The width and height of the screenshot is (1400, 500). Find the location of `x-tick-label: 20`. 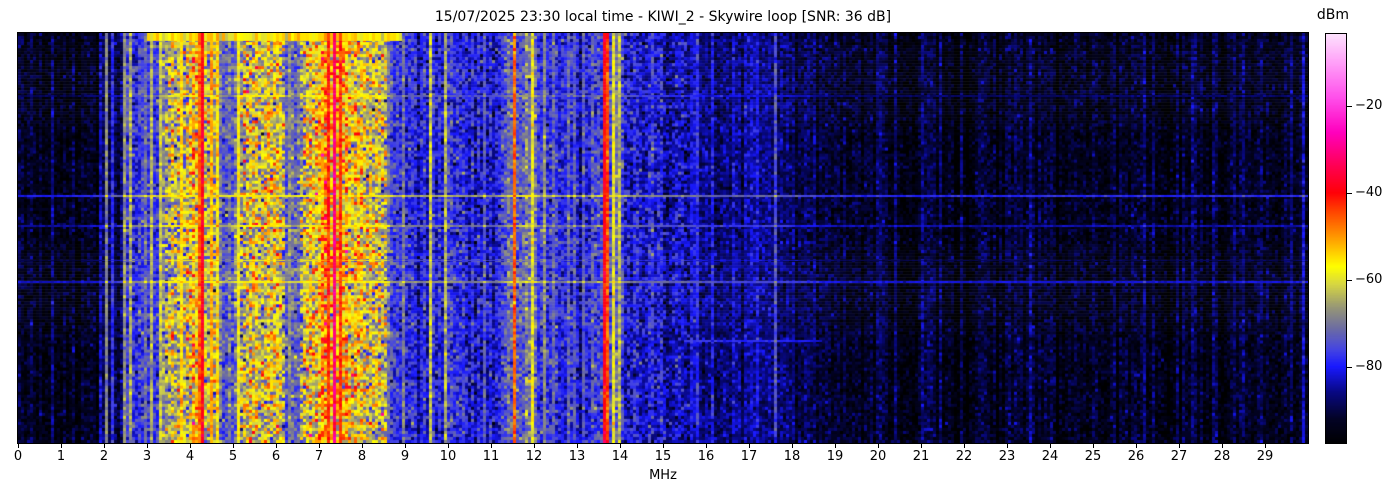

x-tick-label: 20 is located at coordinates (878, 456).